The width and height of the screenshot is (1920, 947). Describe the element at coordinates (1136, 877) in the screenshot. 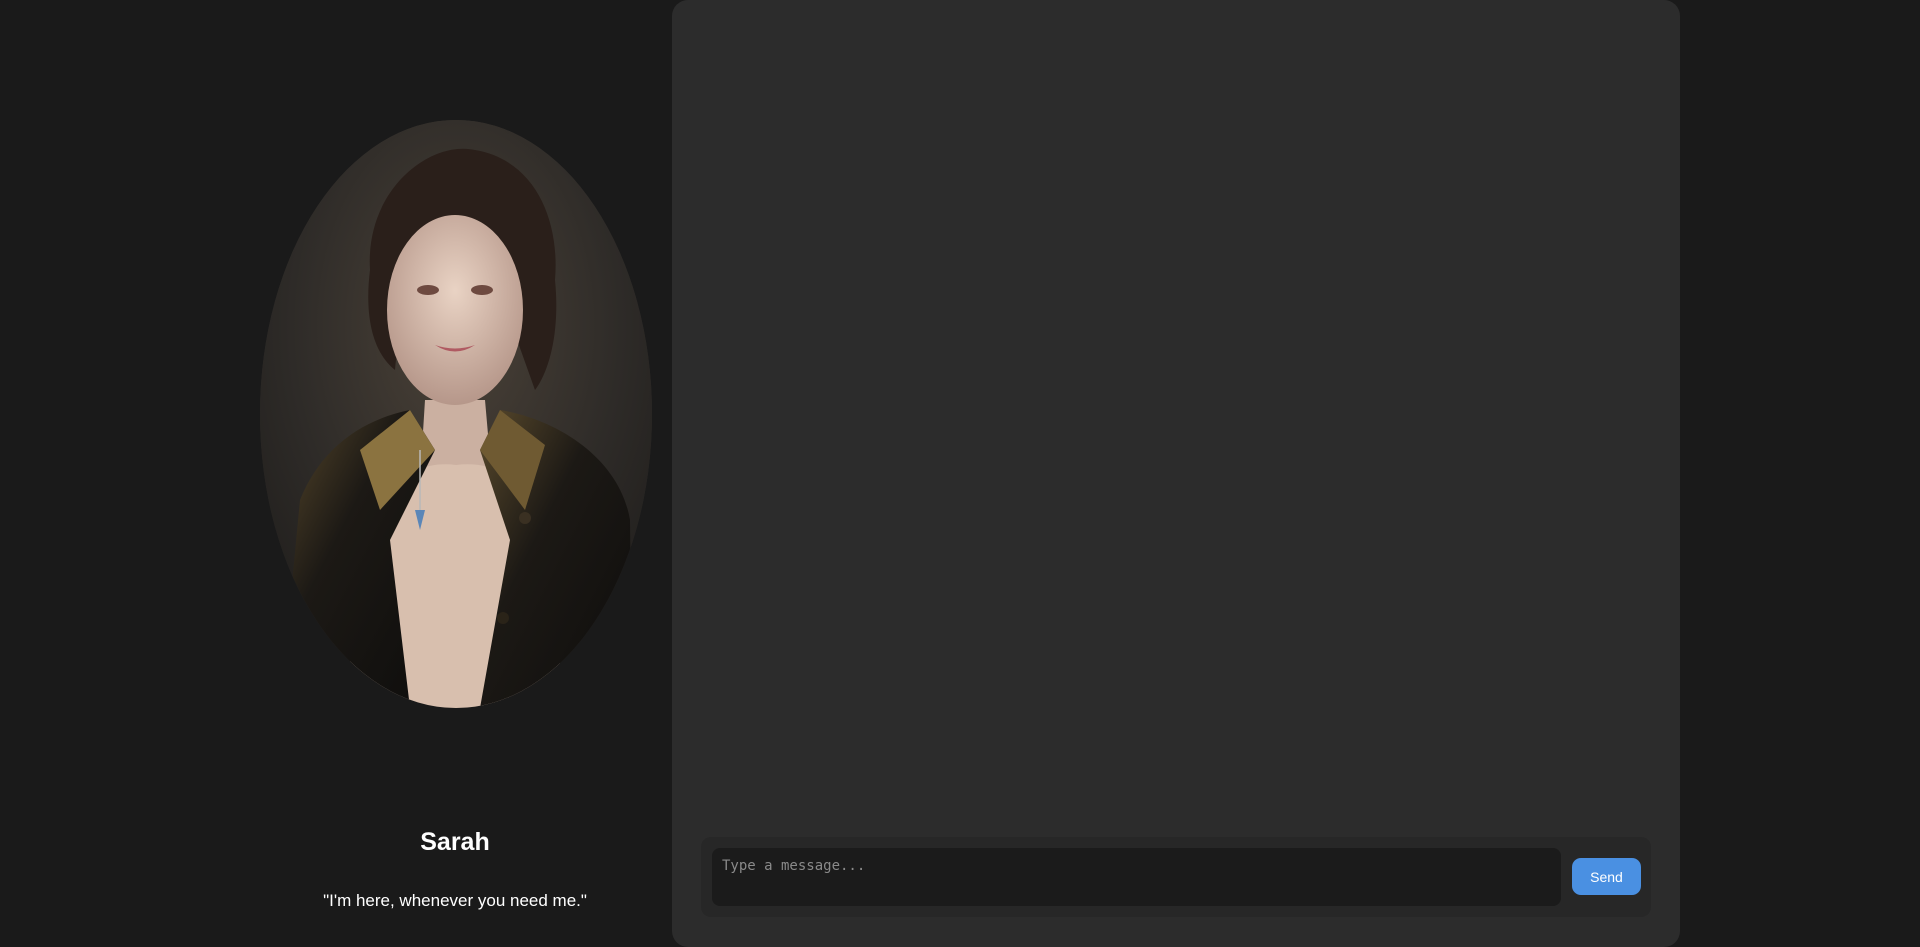

I see `message-input` at that location.